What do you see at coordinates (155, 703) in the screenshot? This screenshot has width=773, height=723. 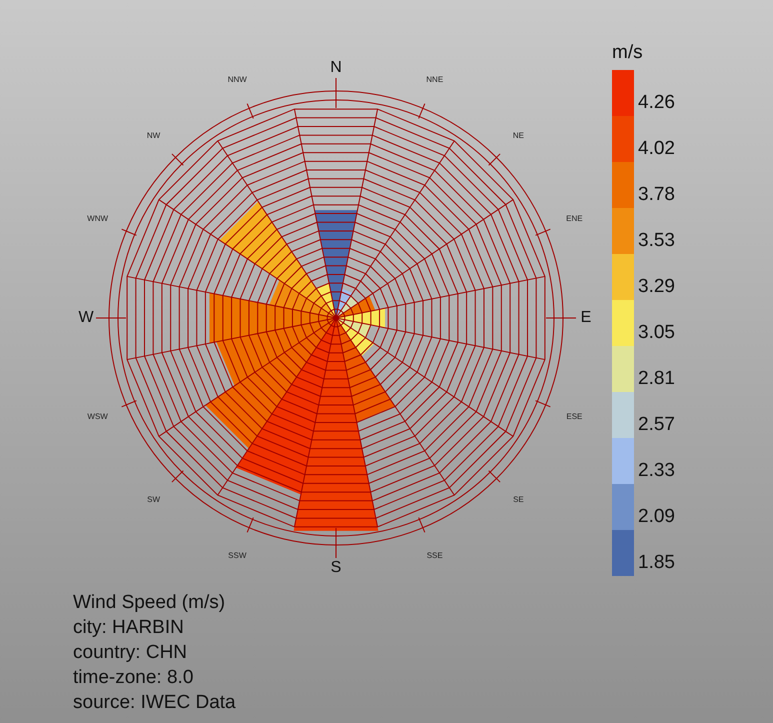 I see `info-text: source: IWEC Data` at bounding box center [155, 703].